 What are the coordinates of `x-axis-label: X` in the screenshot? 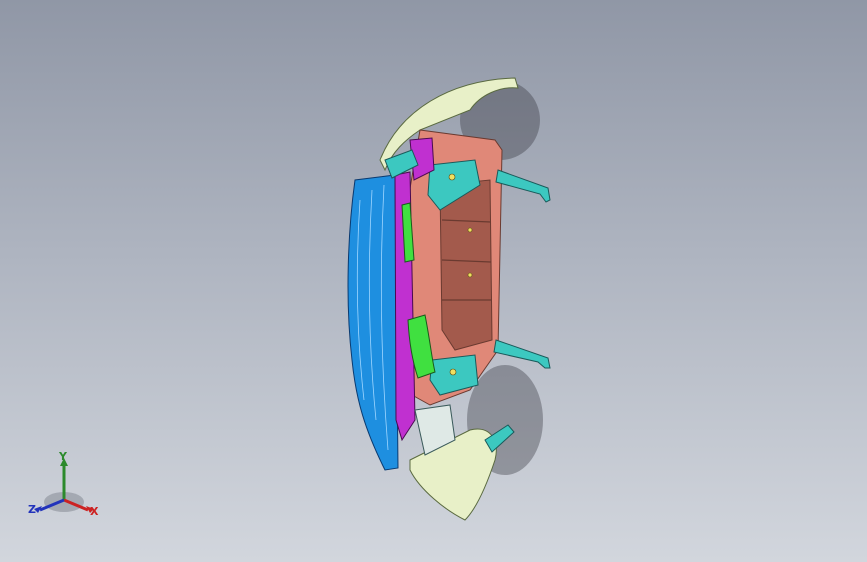 It's located at (94, 511).